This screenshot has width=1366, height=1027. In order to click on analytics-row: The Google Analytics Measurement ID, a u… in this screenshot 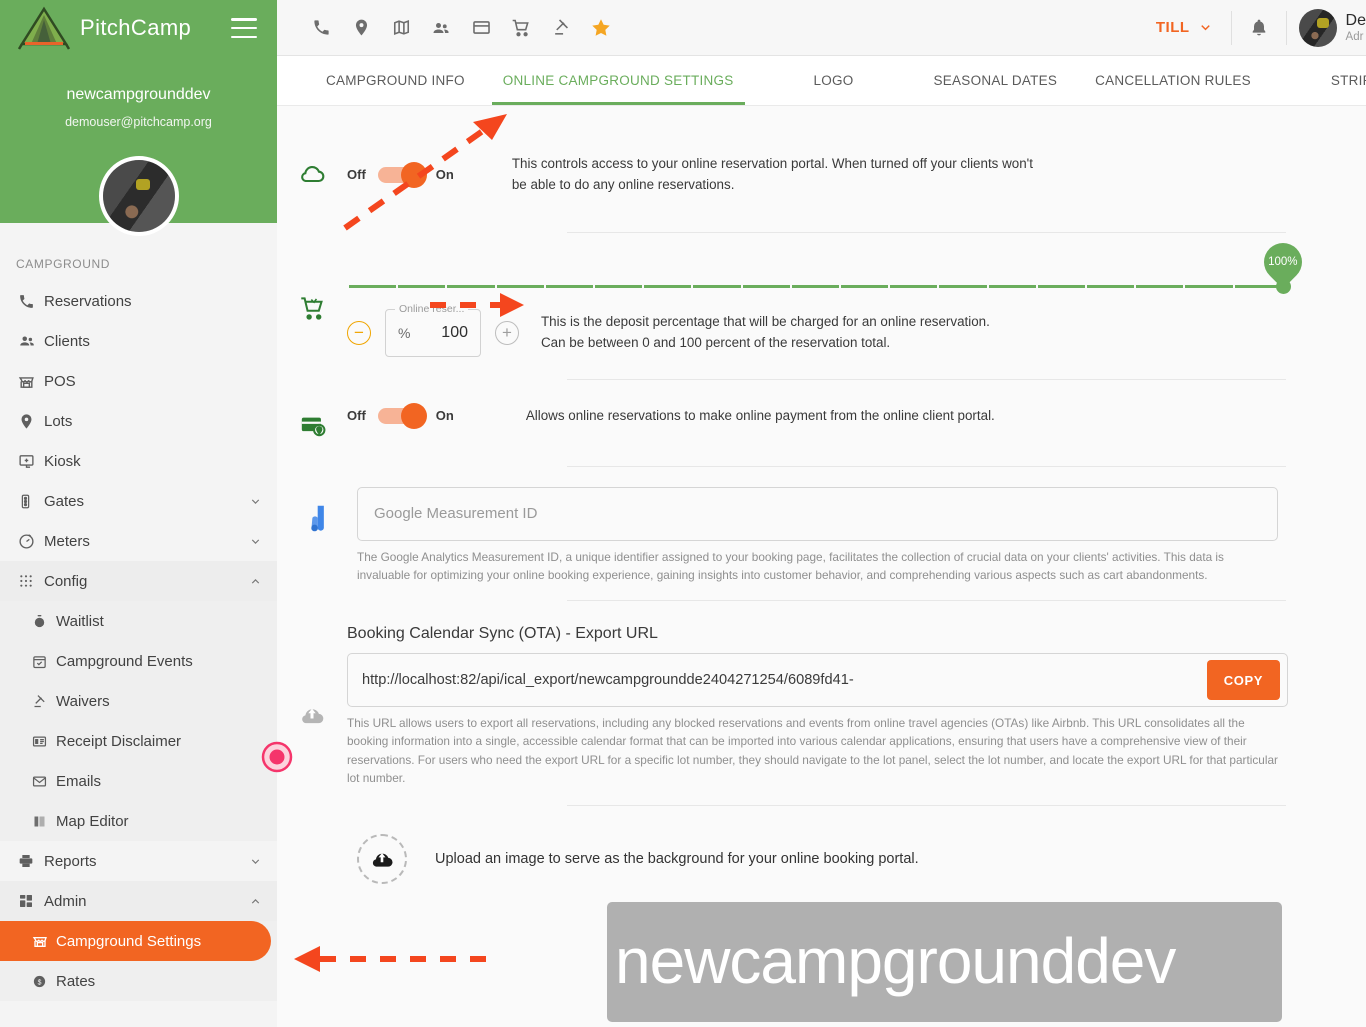, I will do `click(821, 526)`.